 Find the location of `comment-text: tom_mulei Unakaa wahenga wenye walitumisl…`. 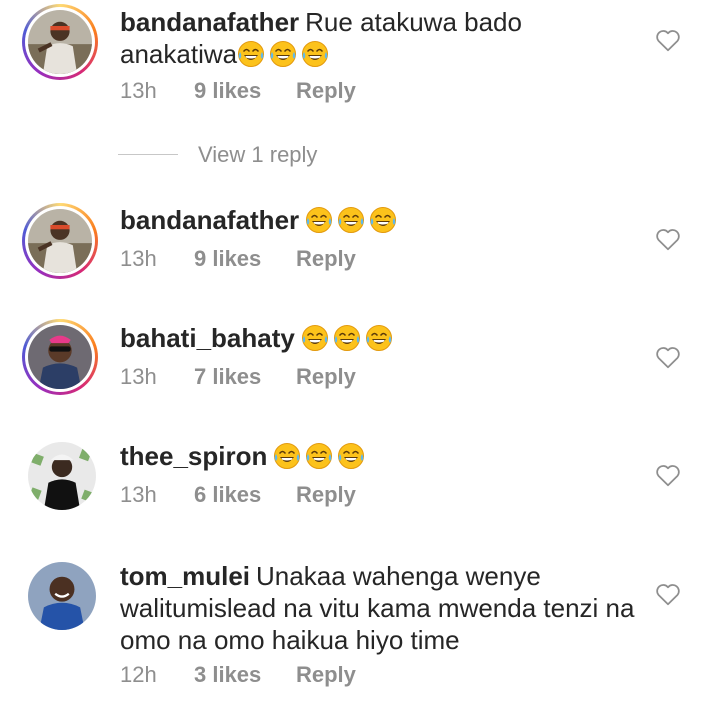

comment-text: tom_mulei Unakaa wahenga wenye walitumisl… is located at coordinates (380, 608).